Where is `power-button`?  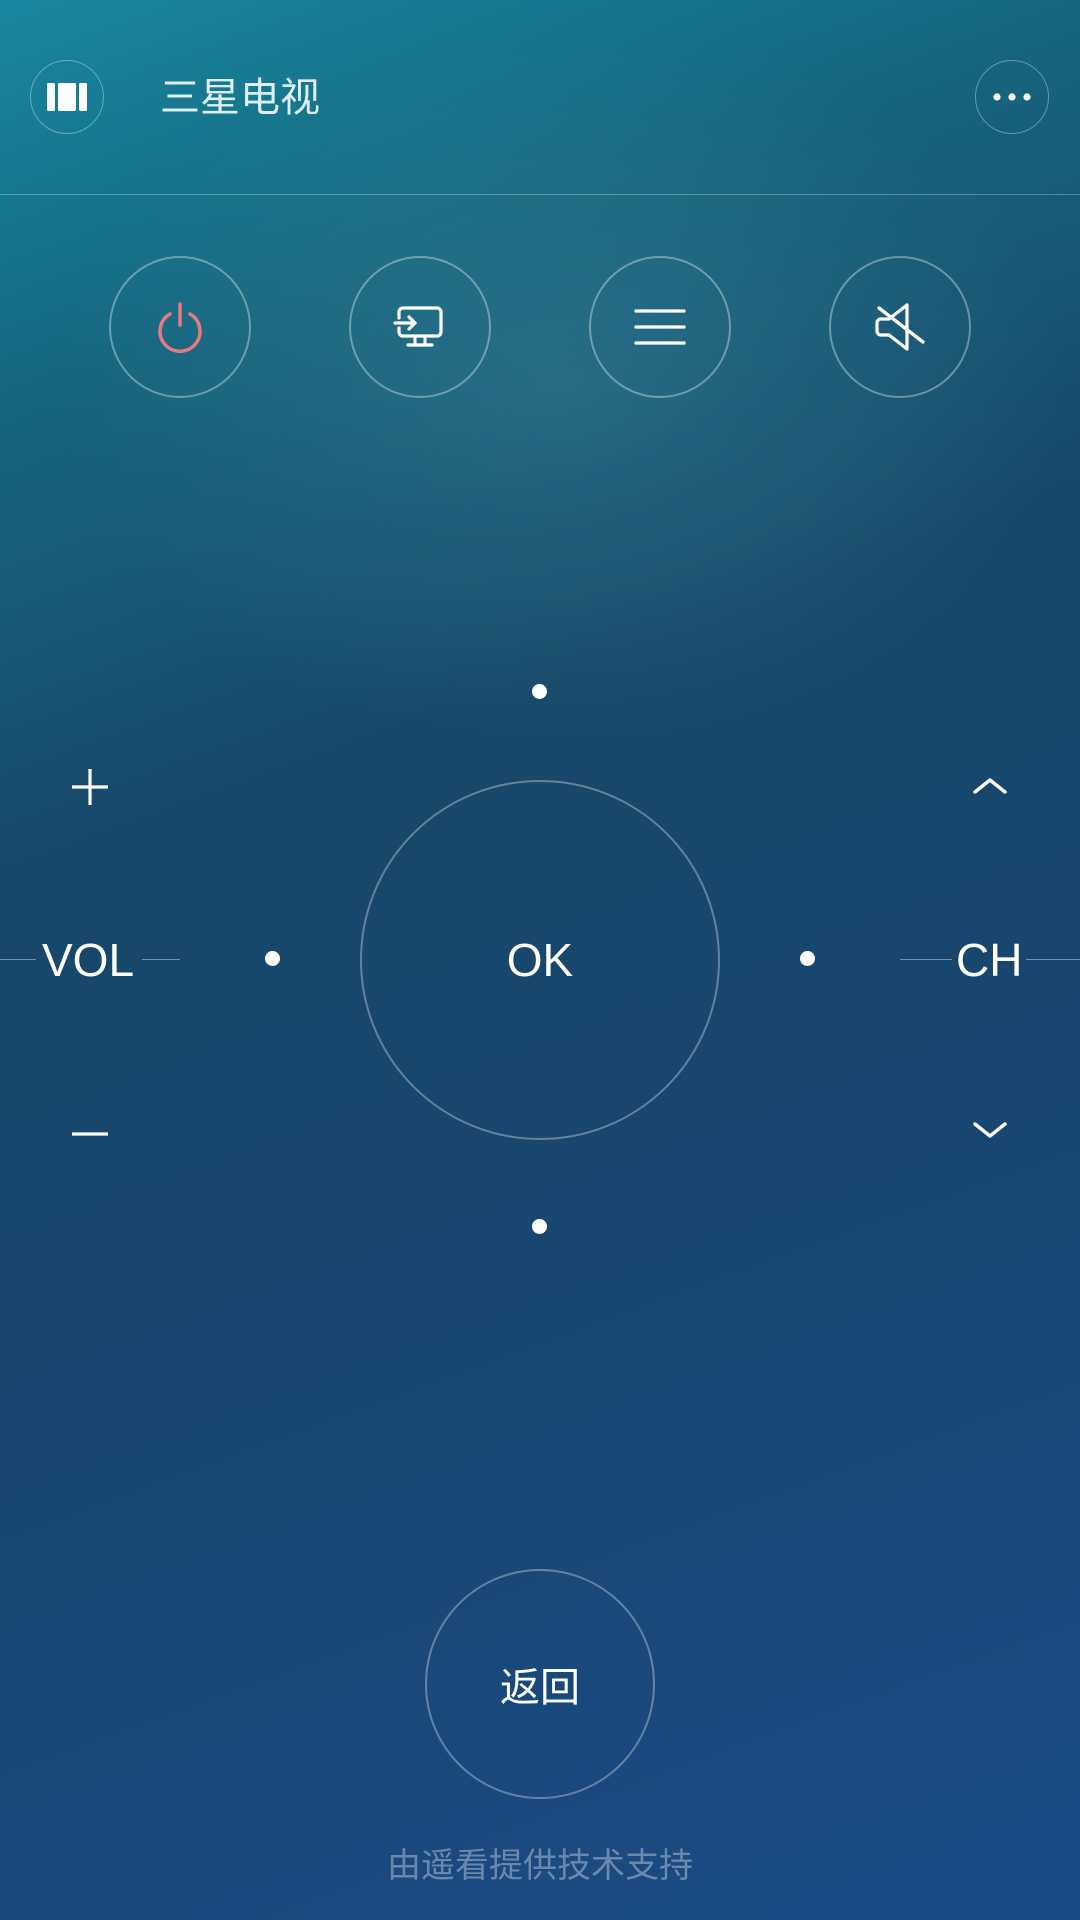
power-button is located at coordinates (180, 327).